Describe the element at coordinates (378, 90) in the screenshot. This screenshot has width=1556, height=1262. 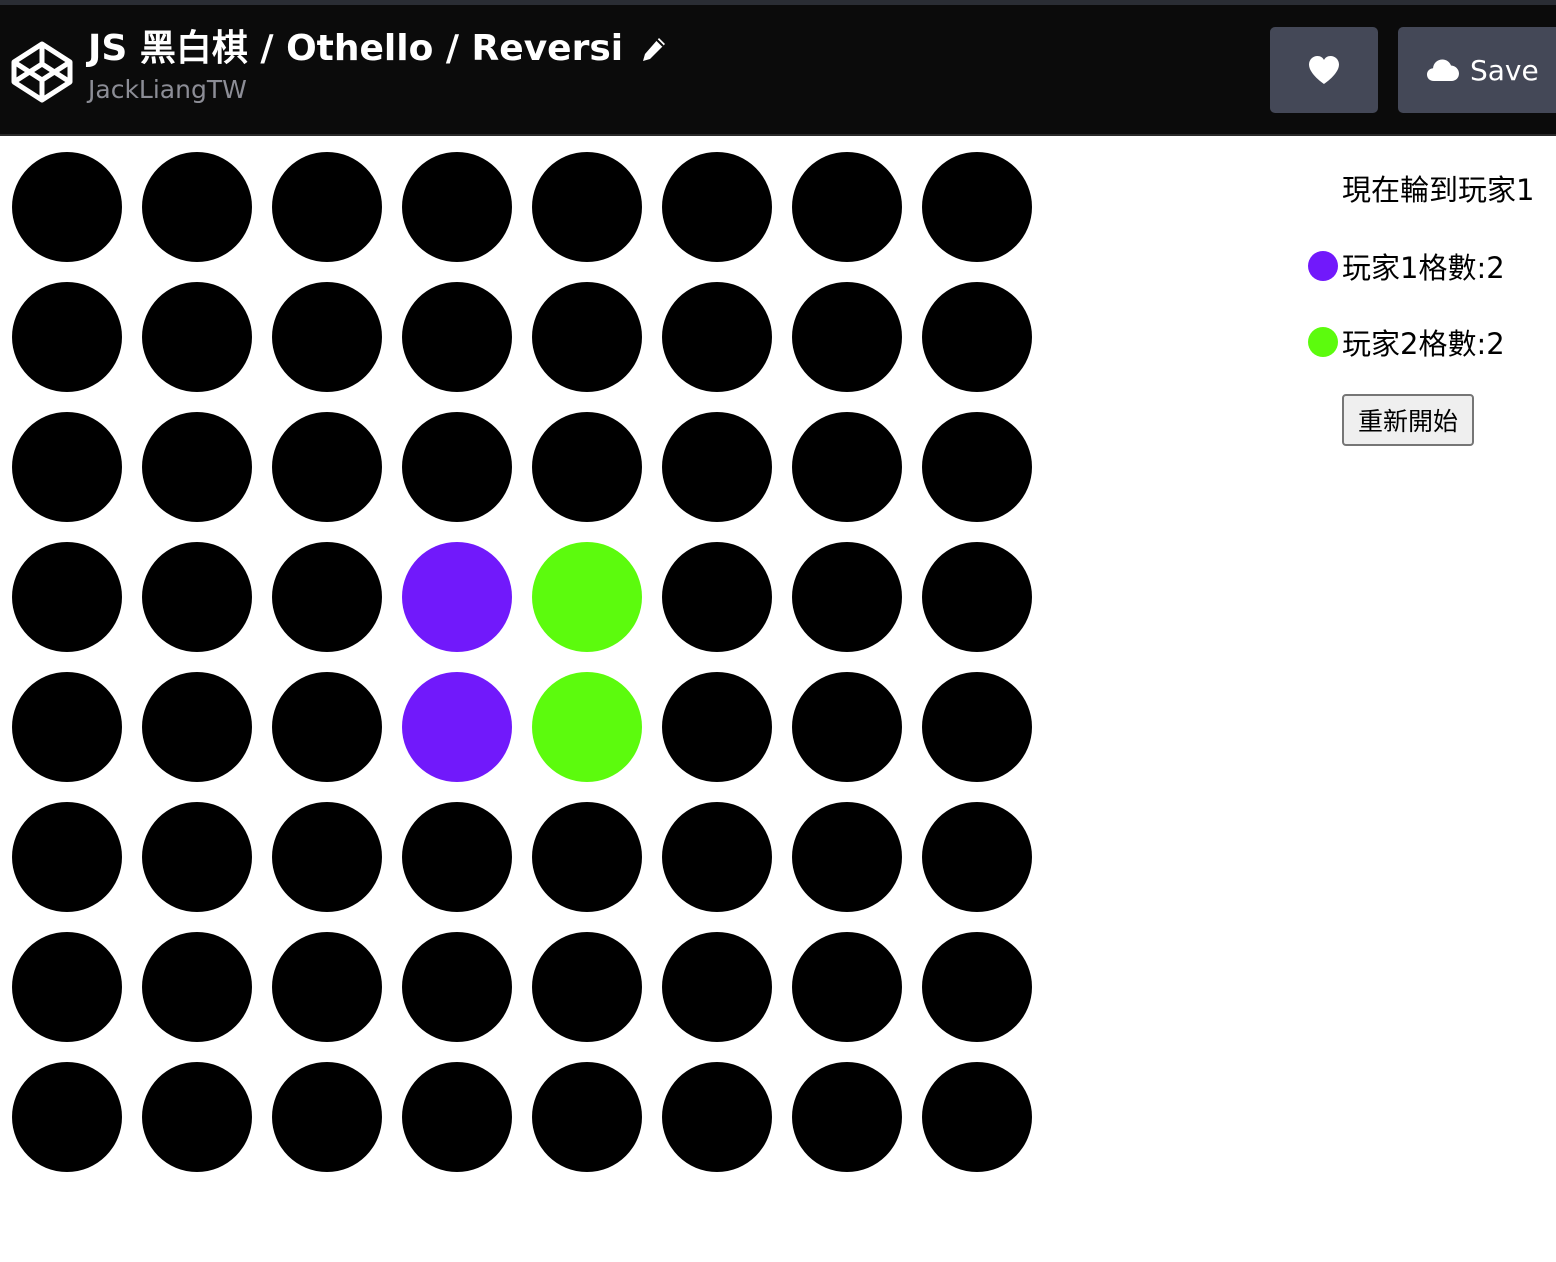
I see `author-name: JackLiangTW` at that location.